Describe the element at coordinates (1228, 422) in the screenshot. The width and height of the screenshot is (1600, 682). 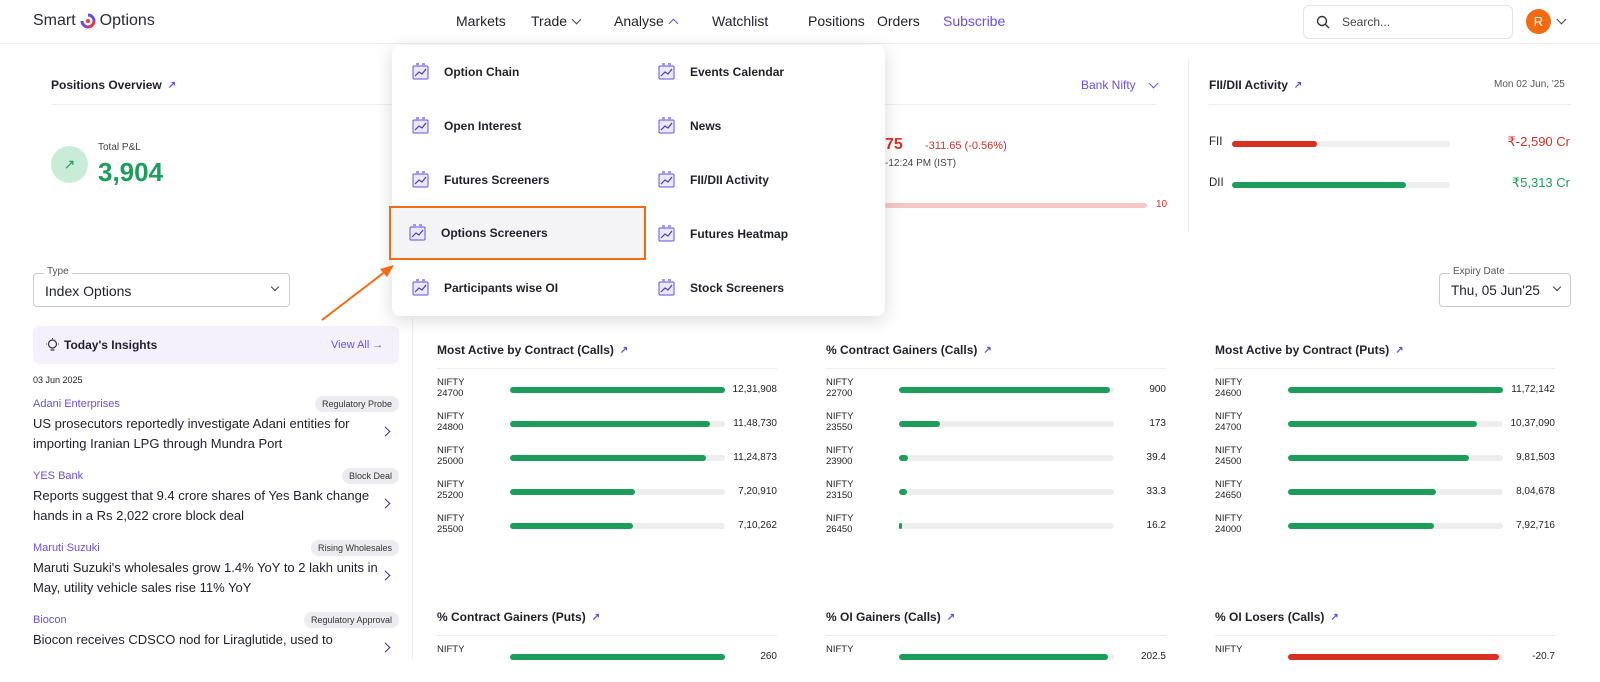
I see `row-symbol: NIFTY 24700` at that location.